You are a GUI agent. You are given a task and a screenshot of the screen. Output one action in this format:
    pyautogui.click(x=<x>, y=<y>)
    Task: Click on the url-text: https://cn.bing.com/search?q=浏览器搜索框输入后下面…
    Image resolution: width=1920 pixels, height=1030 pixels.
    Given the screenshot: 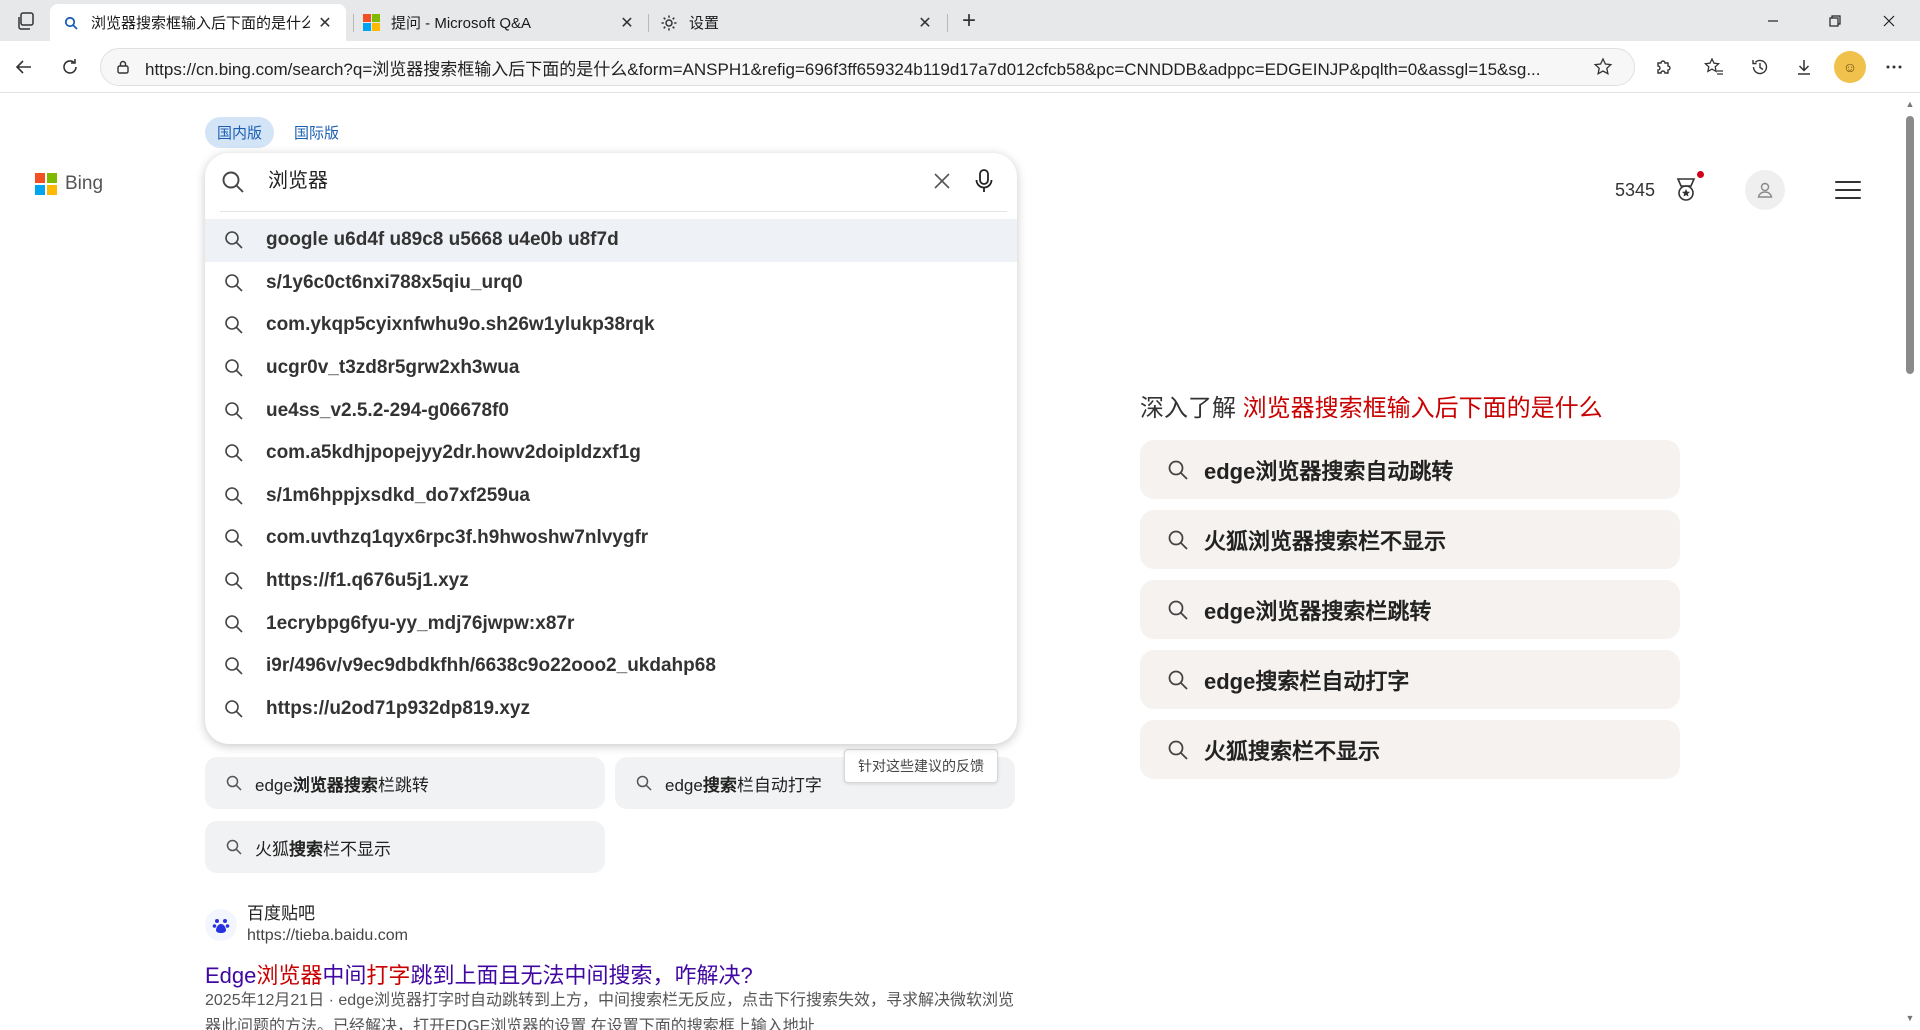 What is the action you would take?
    pyautogui.click(x=865, y=67)
    